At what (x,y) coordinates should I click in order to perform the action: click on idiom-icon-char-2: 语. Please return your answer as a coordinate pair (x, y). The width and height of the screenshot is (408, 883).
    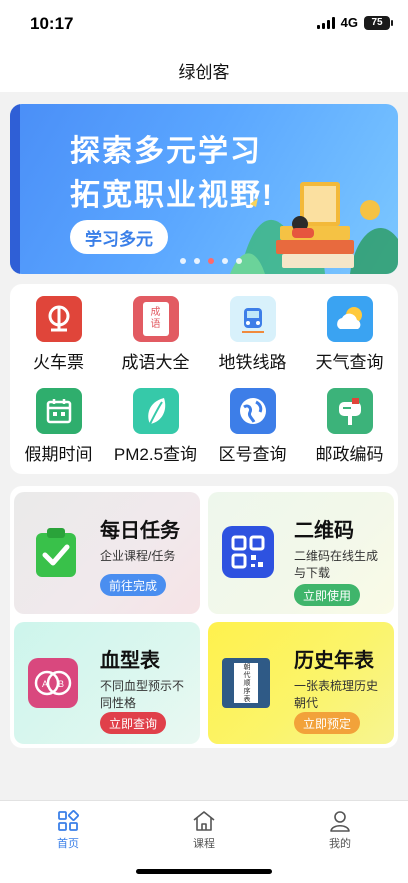
    Looking at the image, I should click on (155, 324).